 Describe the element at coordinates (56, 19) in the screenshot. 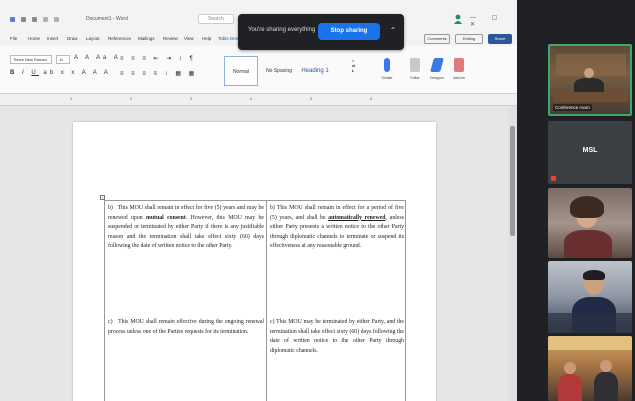

I see `customize-toolbar-icon` at that location.